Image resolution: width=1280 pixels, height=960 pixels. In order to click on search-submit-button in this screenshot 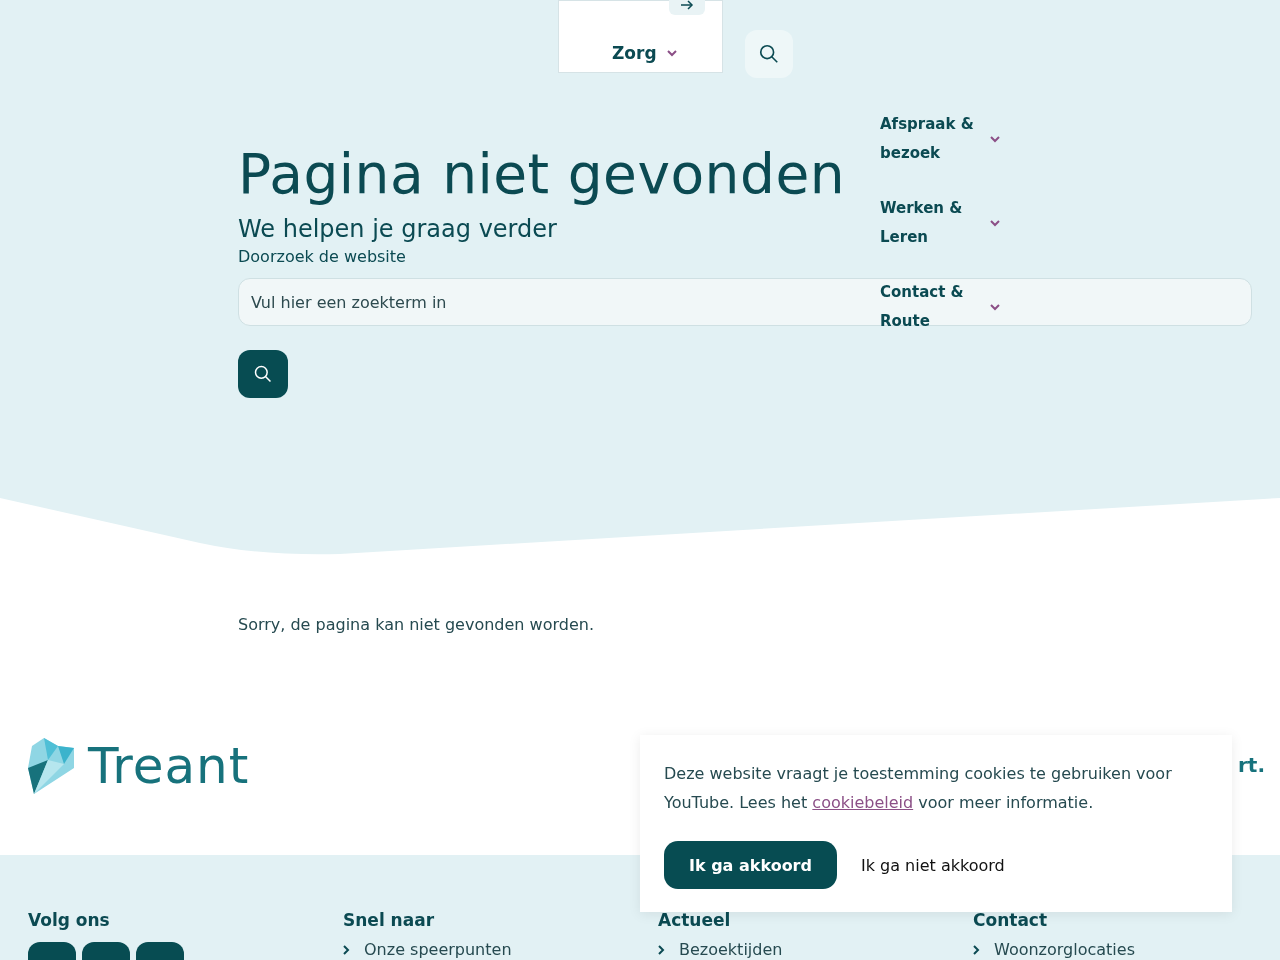, I will do `click(263, 374)`.